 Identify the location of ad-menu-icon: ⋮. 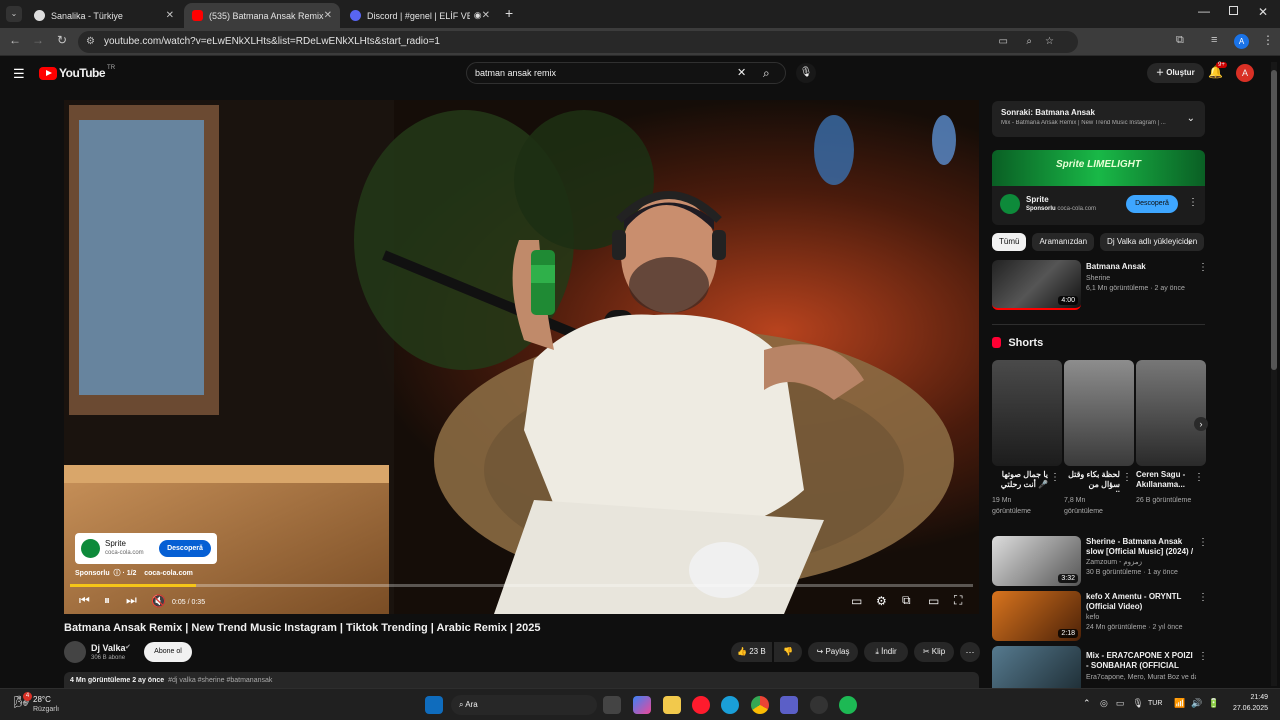
(1193, 202).